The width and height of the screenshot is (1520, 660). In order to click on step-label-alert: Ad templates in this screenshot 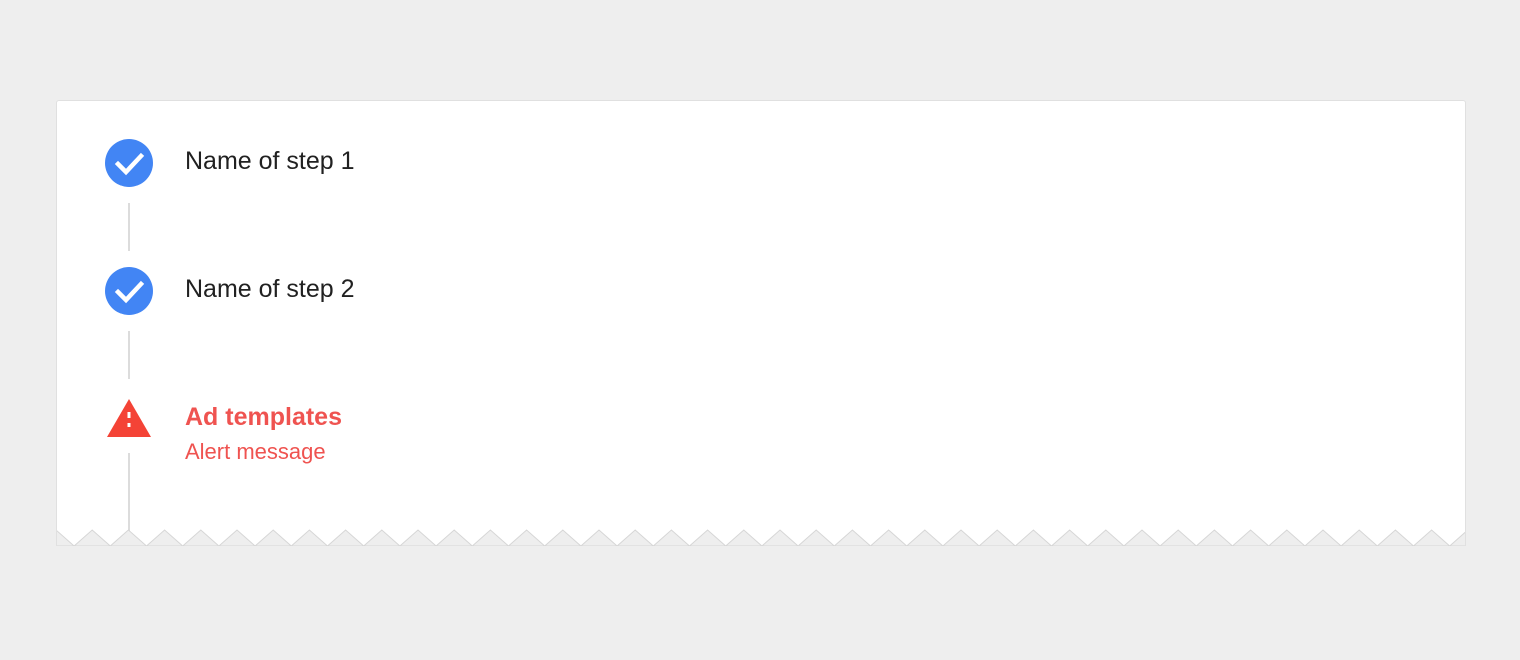, I will do `click(263, 417)`.